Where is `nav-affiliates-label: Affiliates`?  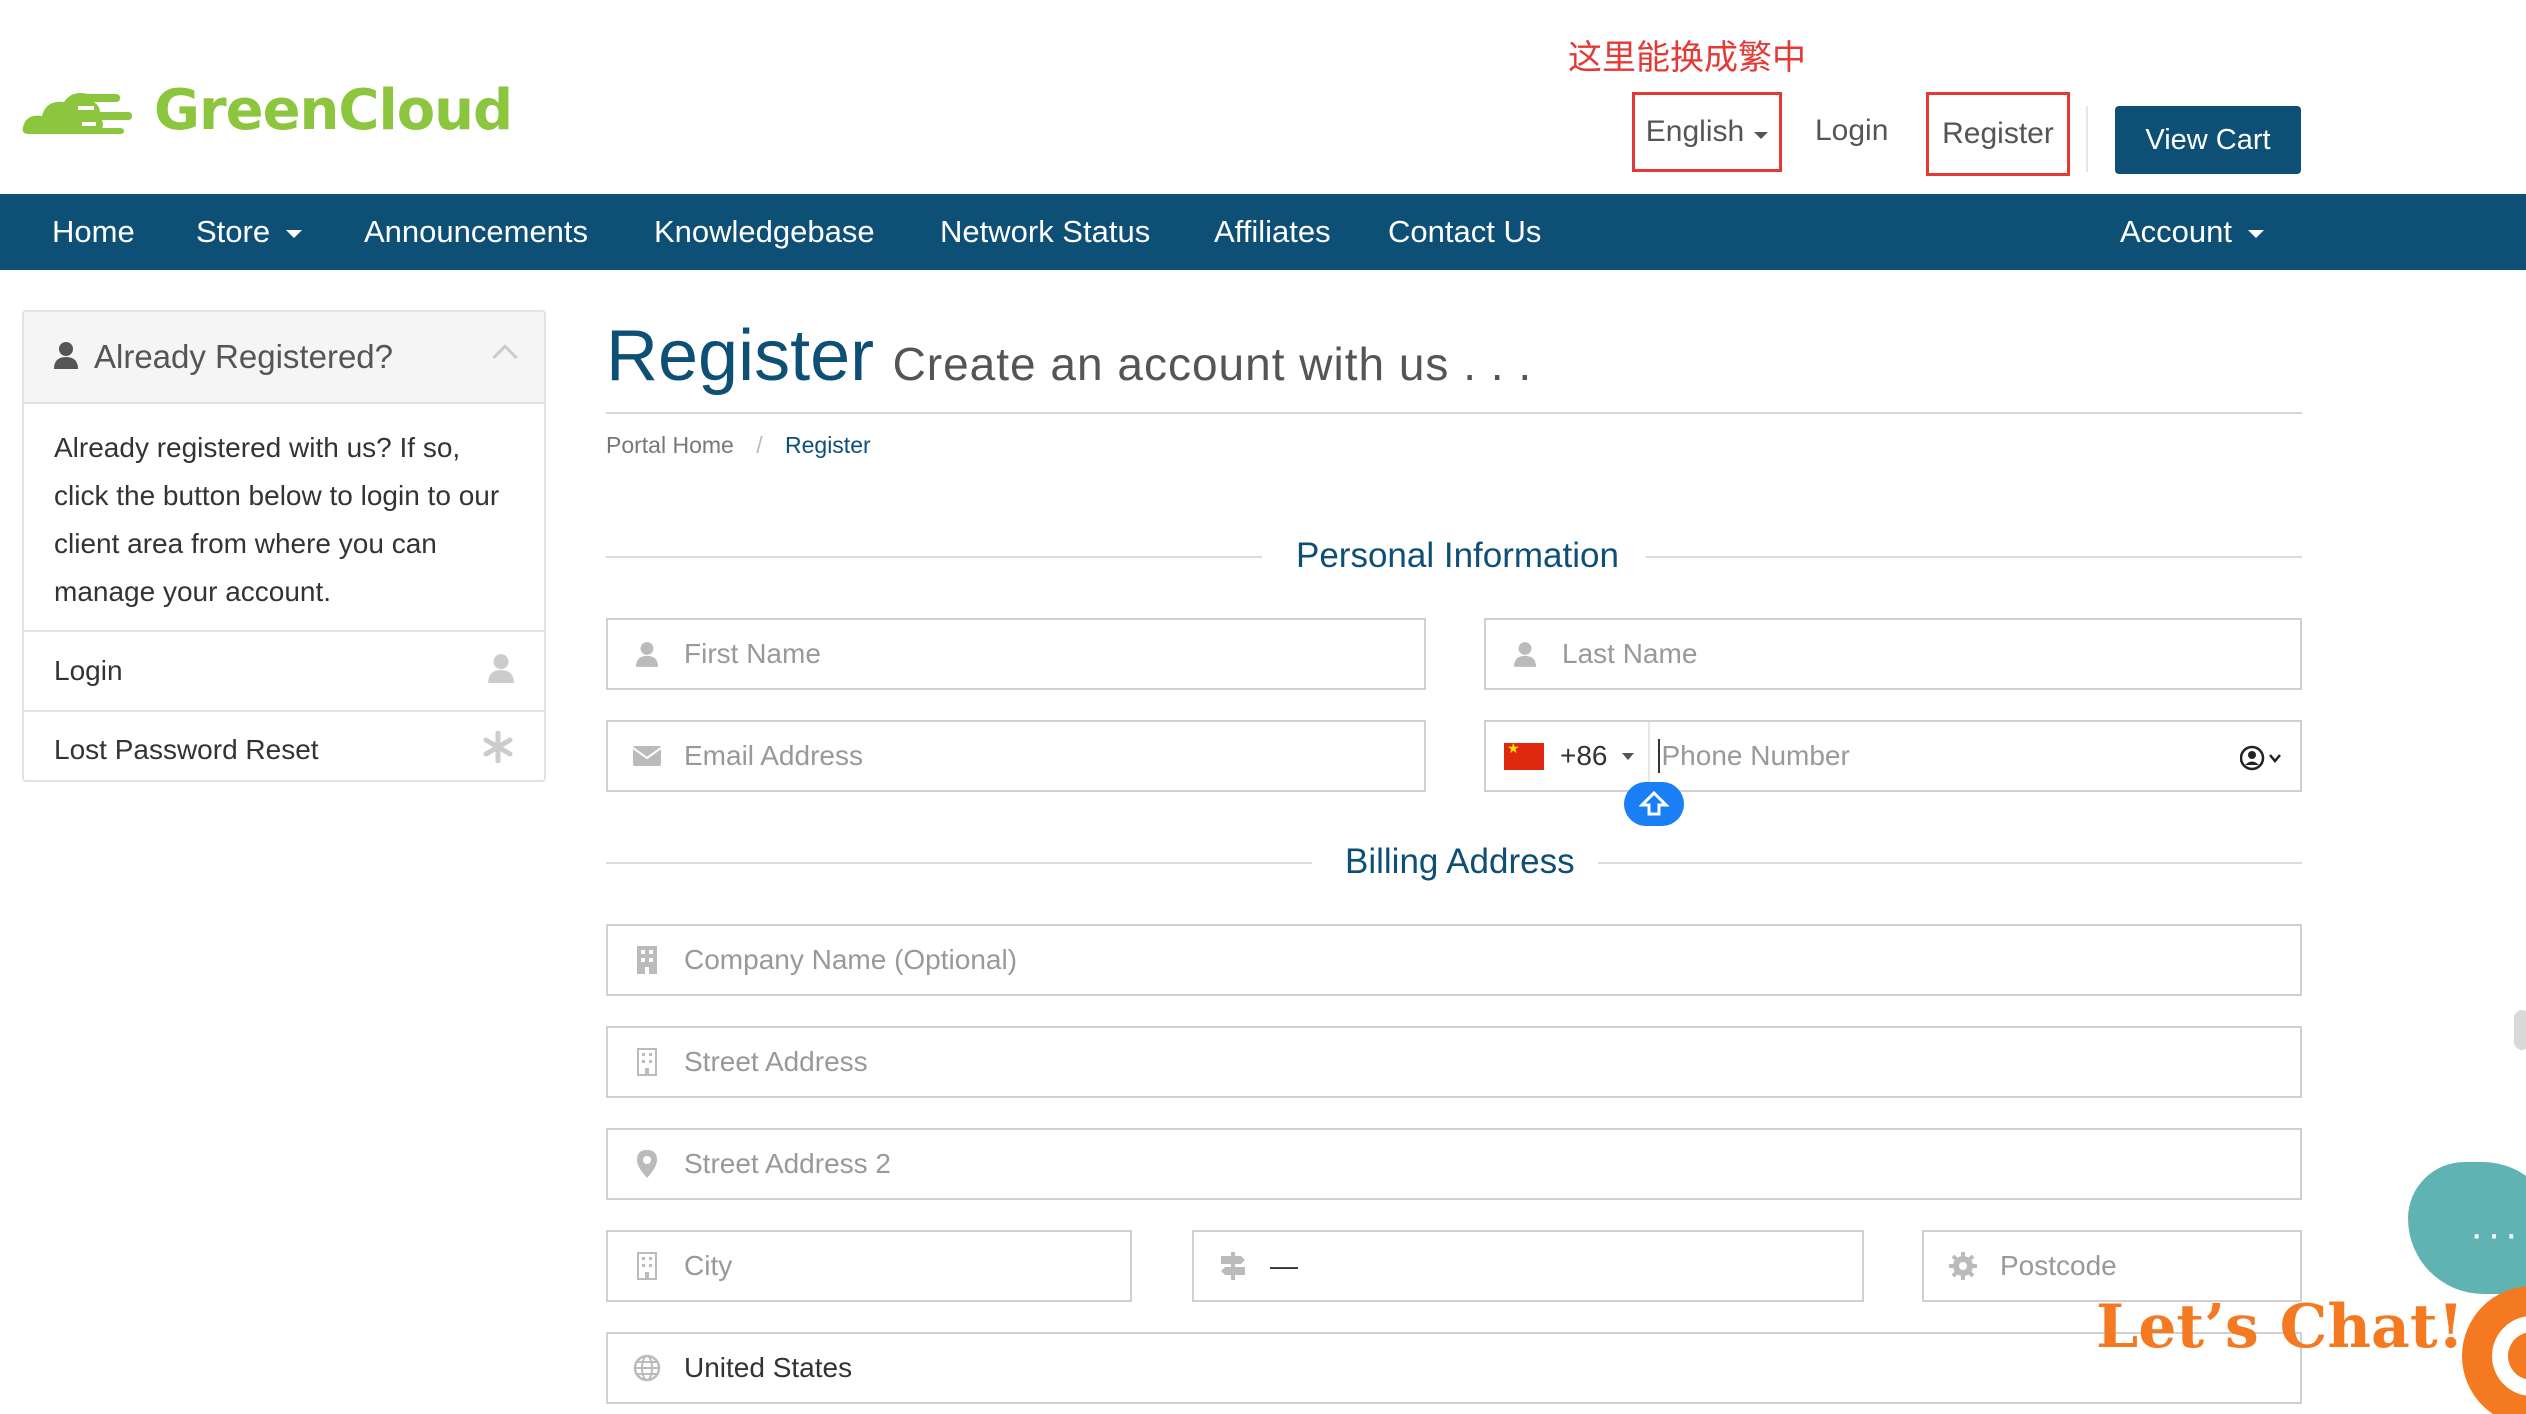
nav-affiliates-label: Affiliates is located at coordinates (1272, 231).